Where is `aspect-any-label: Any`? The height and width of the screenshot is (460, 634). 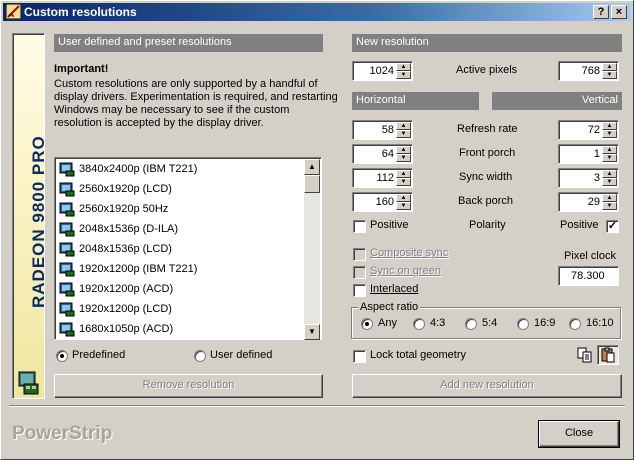
aspect-any-label: Any is located at coordinates (387, 323).